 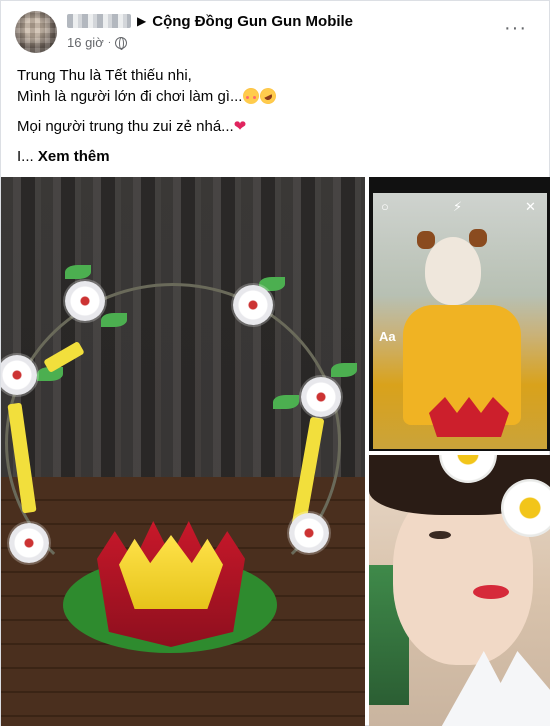 I want to click on globe-icon, so click(x=121, y=43).